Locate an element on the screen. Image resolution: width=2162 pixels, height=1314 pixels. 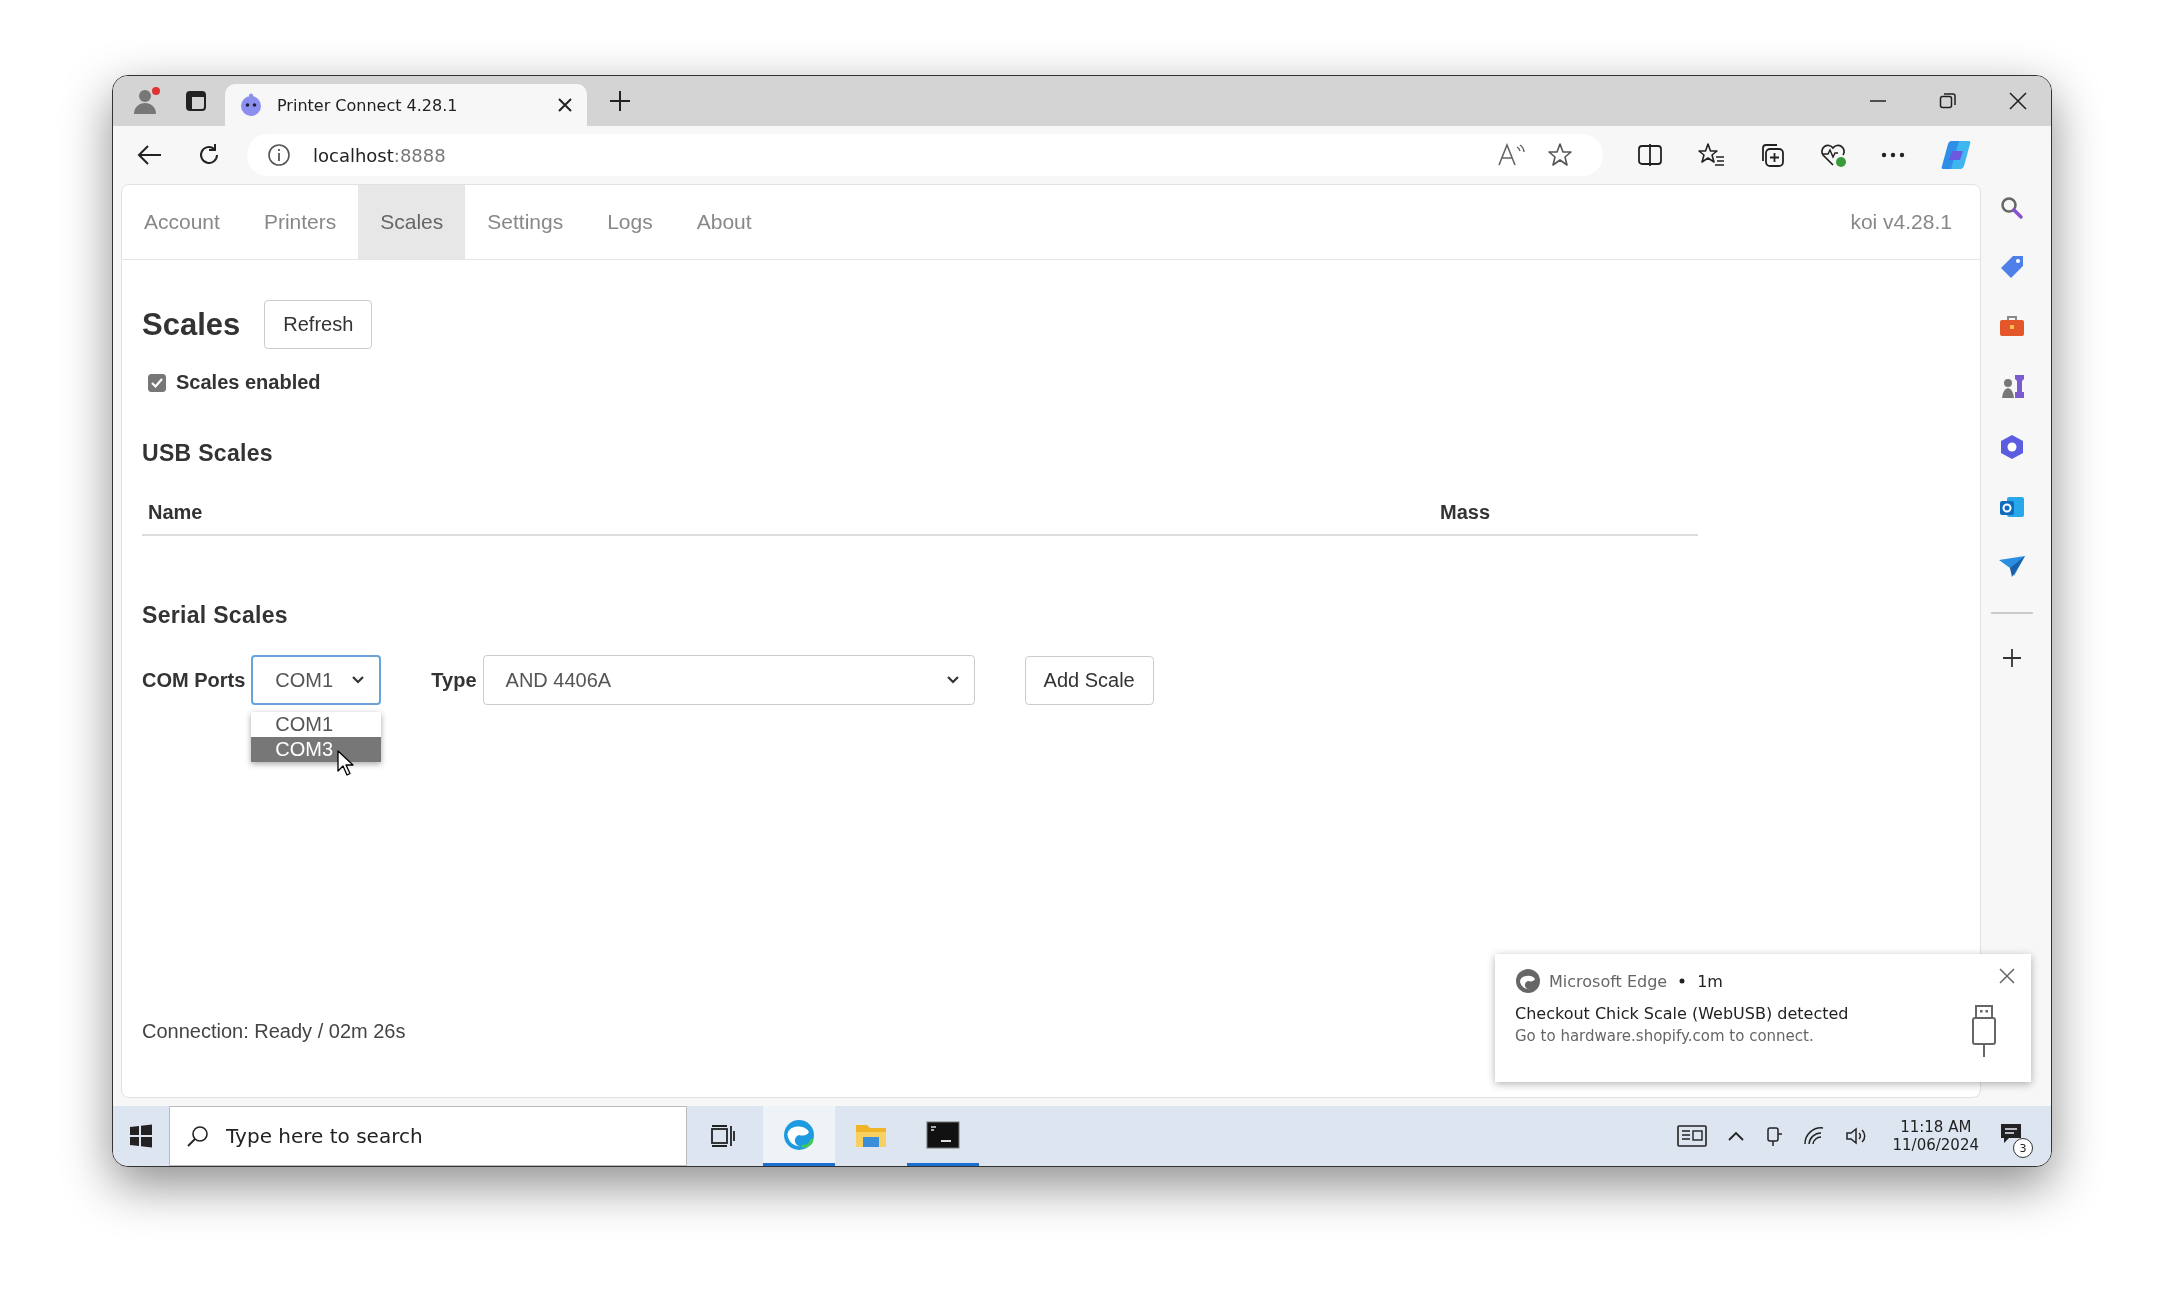
field-label: Type is located at coordinates (454, 680).